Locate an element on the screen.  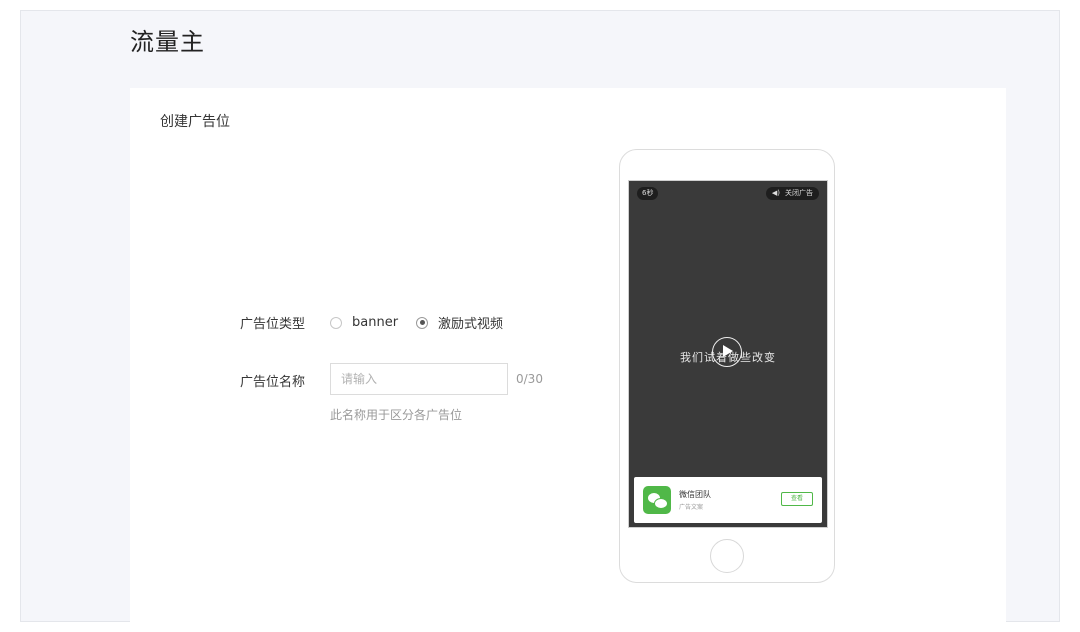
ad-advertiser-name: 微信团队 is located at coordinates (695, 494).